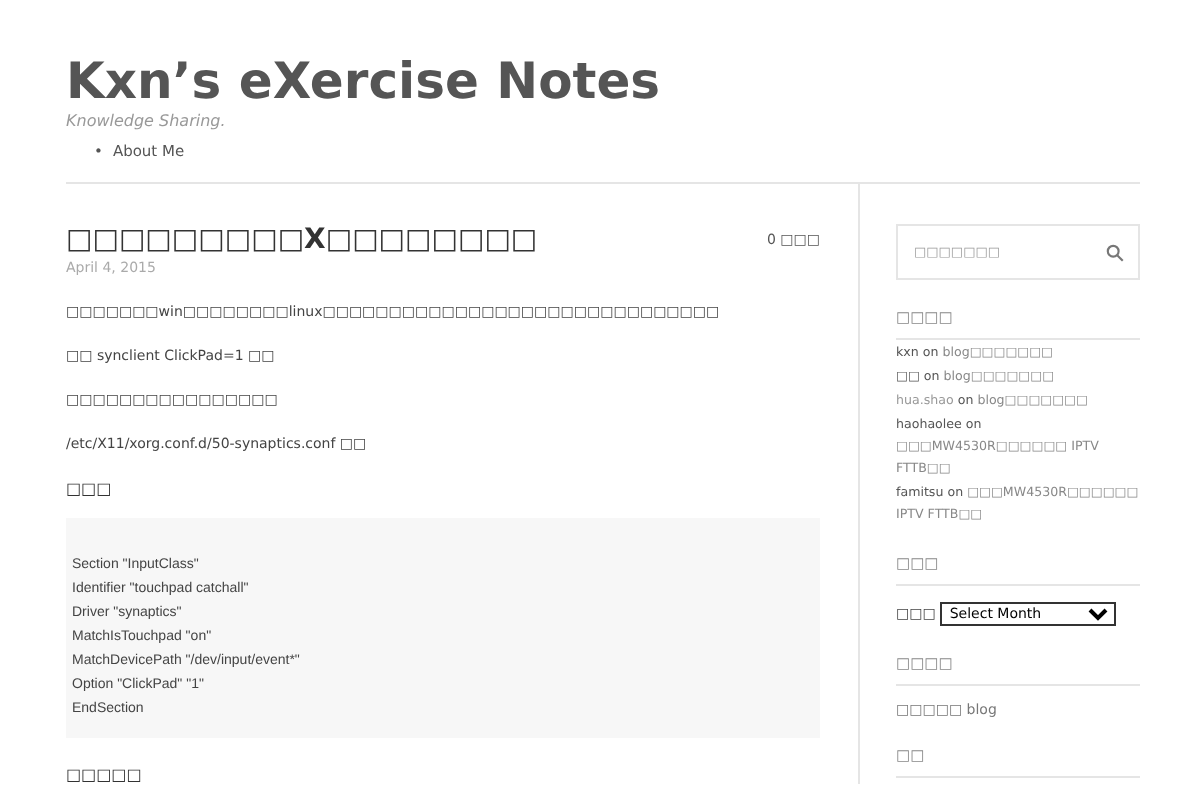  I want to click on search-icon, so click(1115, 253).